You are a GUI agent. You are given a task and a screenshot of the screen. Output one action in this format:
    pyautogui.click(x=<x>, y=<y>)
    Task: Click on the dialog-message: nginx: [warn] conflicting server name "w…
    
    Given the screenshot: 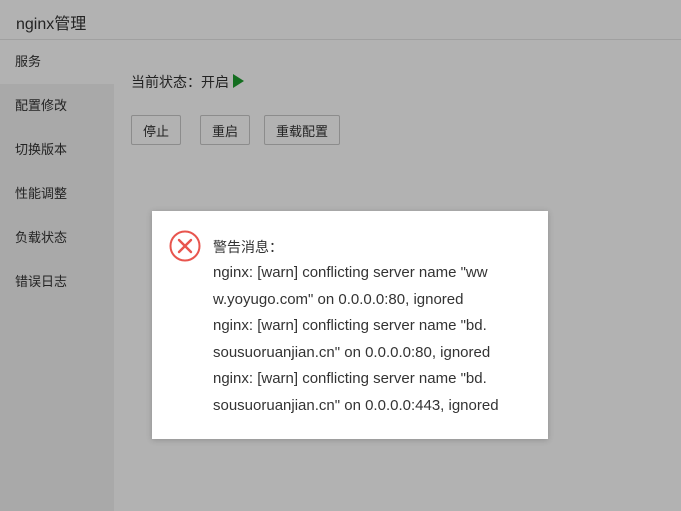 What is the action you would take?
    pyautogui.click(x=372, y=339)
    